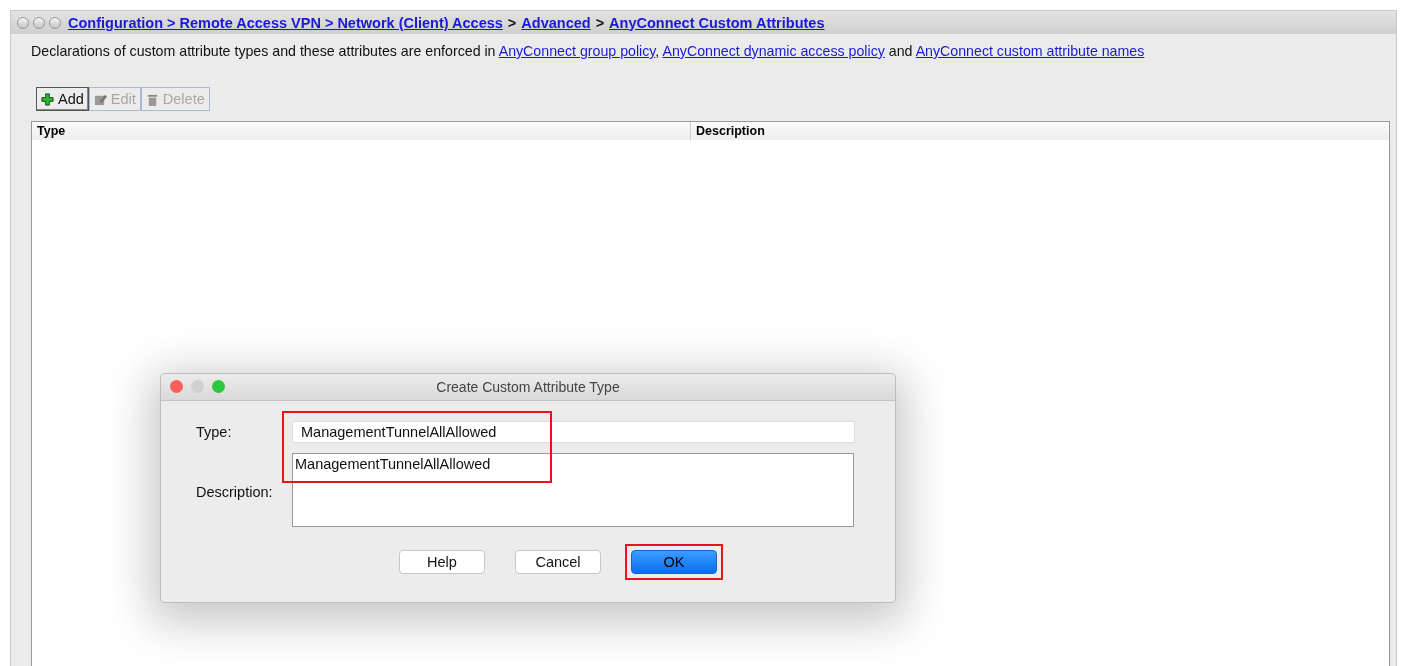 This screenshot has width=1404, height=666. What do you see at coordinates (361, 131) in the screenshot?
I see `column-header: Type` at bounding box center [361, 131].